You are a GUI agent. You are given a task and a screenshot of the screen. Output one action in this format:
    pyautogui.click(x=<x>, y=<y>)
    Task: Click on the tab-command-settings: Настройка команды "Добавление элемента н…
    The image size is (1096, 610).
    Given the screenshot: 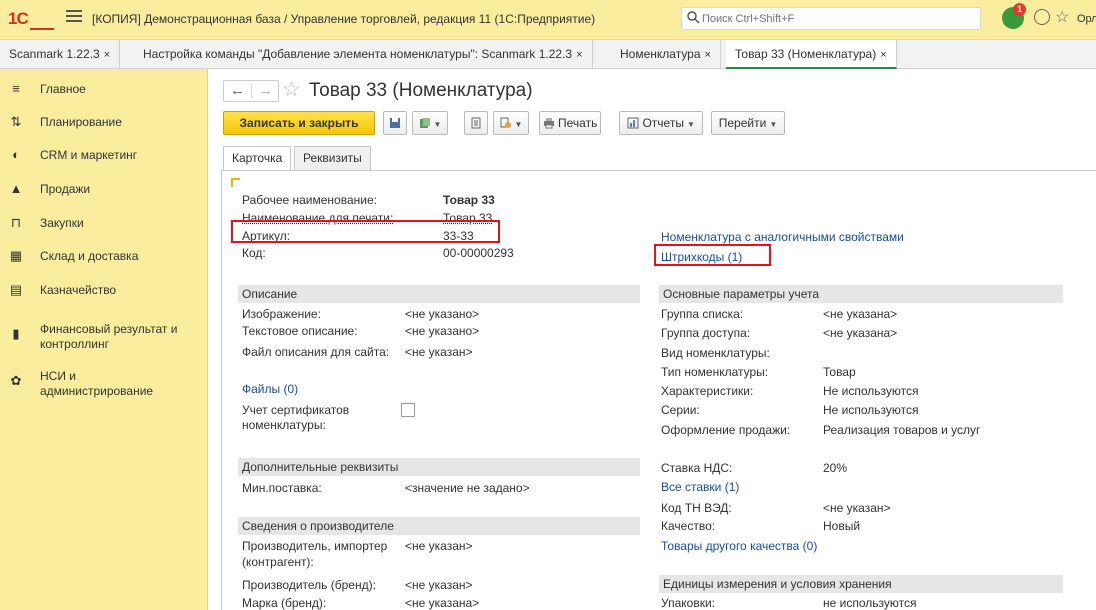 What is the action you would take?
    pyautogui.click(x=363, y=54)
    